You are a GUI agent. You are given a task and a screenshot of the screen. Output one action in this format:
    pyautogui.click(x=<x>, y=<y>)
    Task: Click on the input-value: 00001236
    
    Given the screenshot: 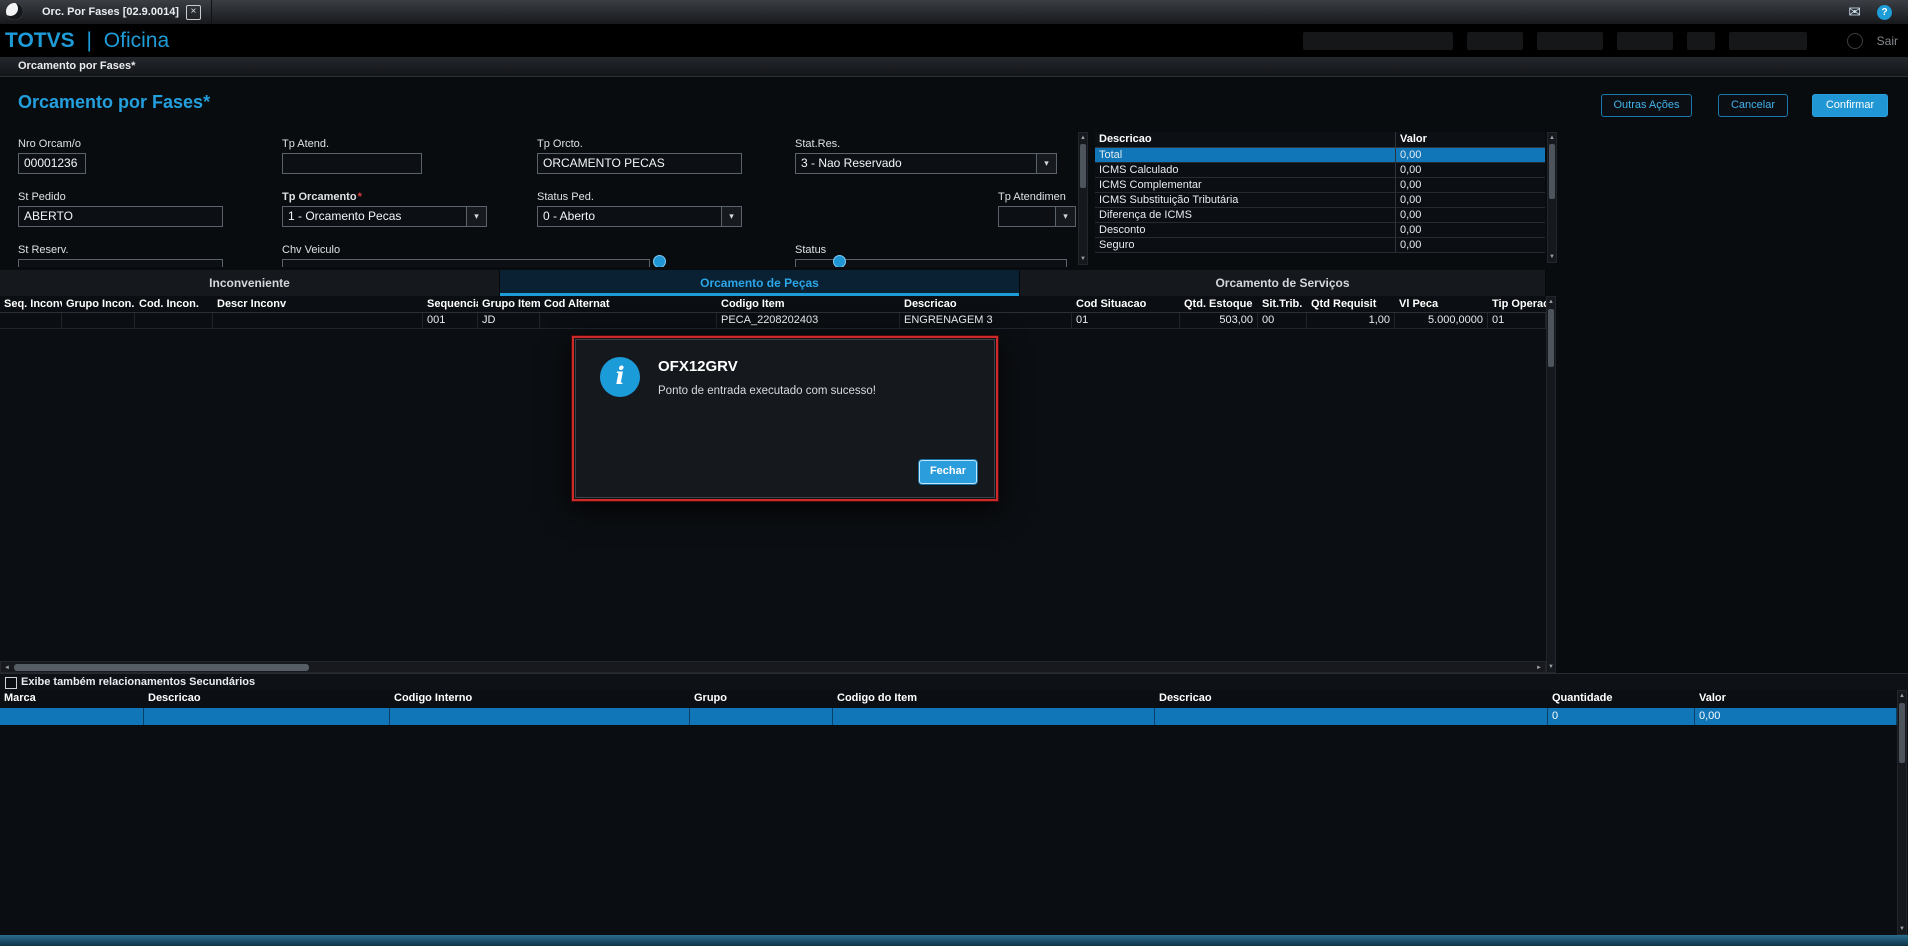 What is the action you would take?
    pyautogui.click(x=51, y=163)
    